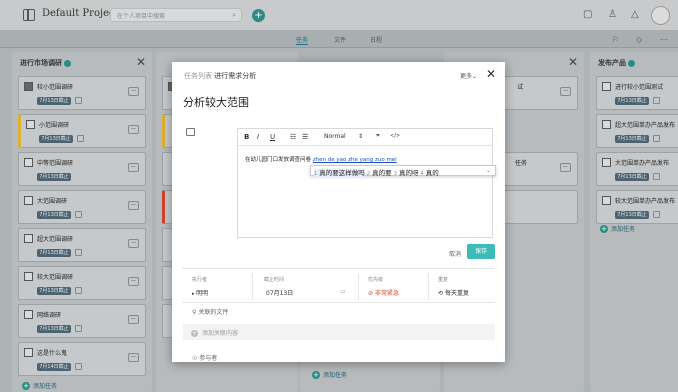  Describe the element at coordinates (82, 321) in the screenshot. I see `task-card: 网络调研 7月13日截止 —` at that location.